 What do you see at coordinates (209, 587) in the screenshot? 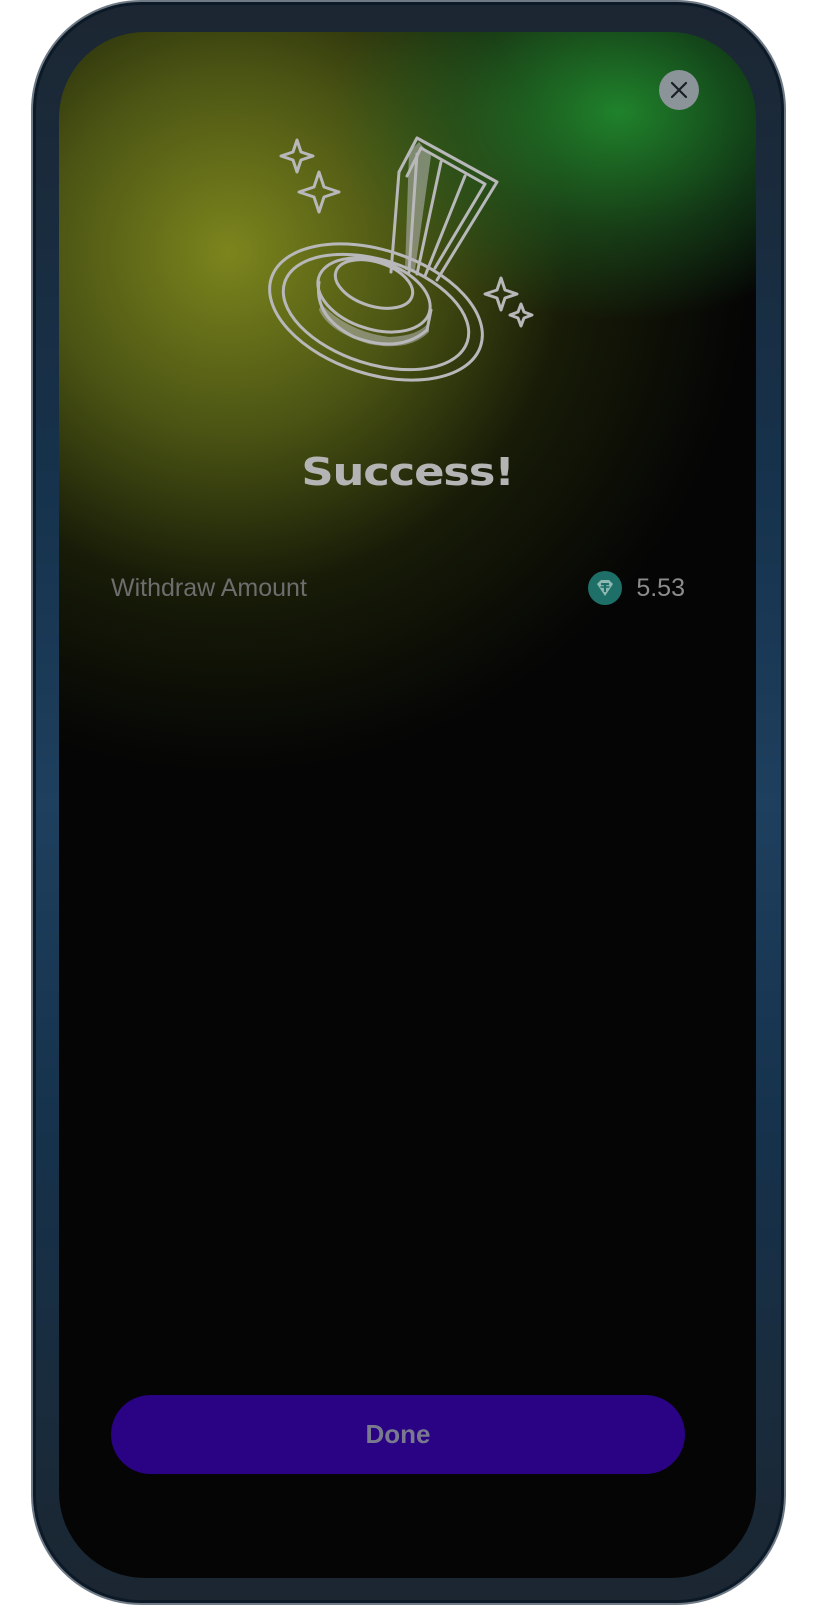
I see `withdraw-amount-label: Withdraw Amount` at bounding box center [209, 587].